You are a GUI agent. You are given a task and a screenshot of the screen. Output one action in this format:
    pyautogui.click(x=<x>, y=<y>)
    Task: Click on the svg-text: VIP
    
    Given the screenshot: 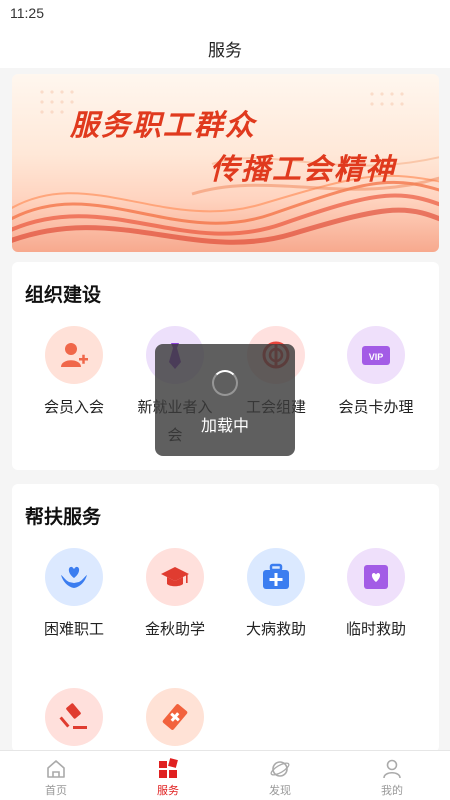 What is the action you would take?
    pyautogui.click(x=376, y=357)
    